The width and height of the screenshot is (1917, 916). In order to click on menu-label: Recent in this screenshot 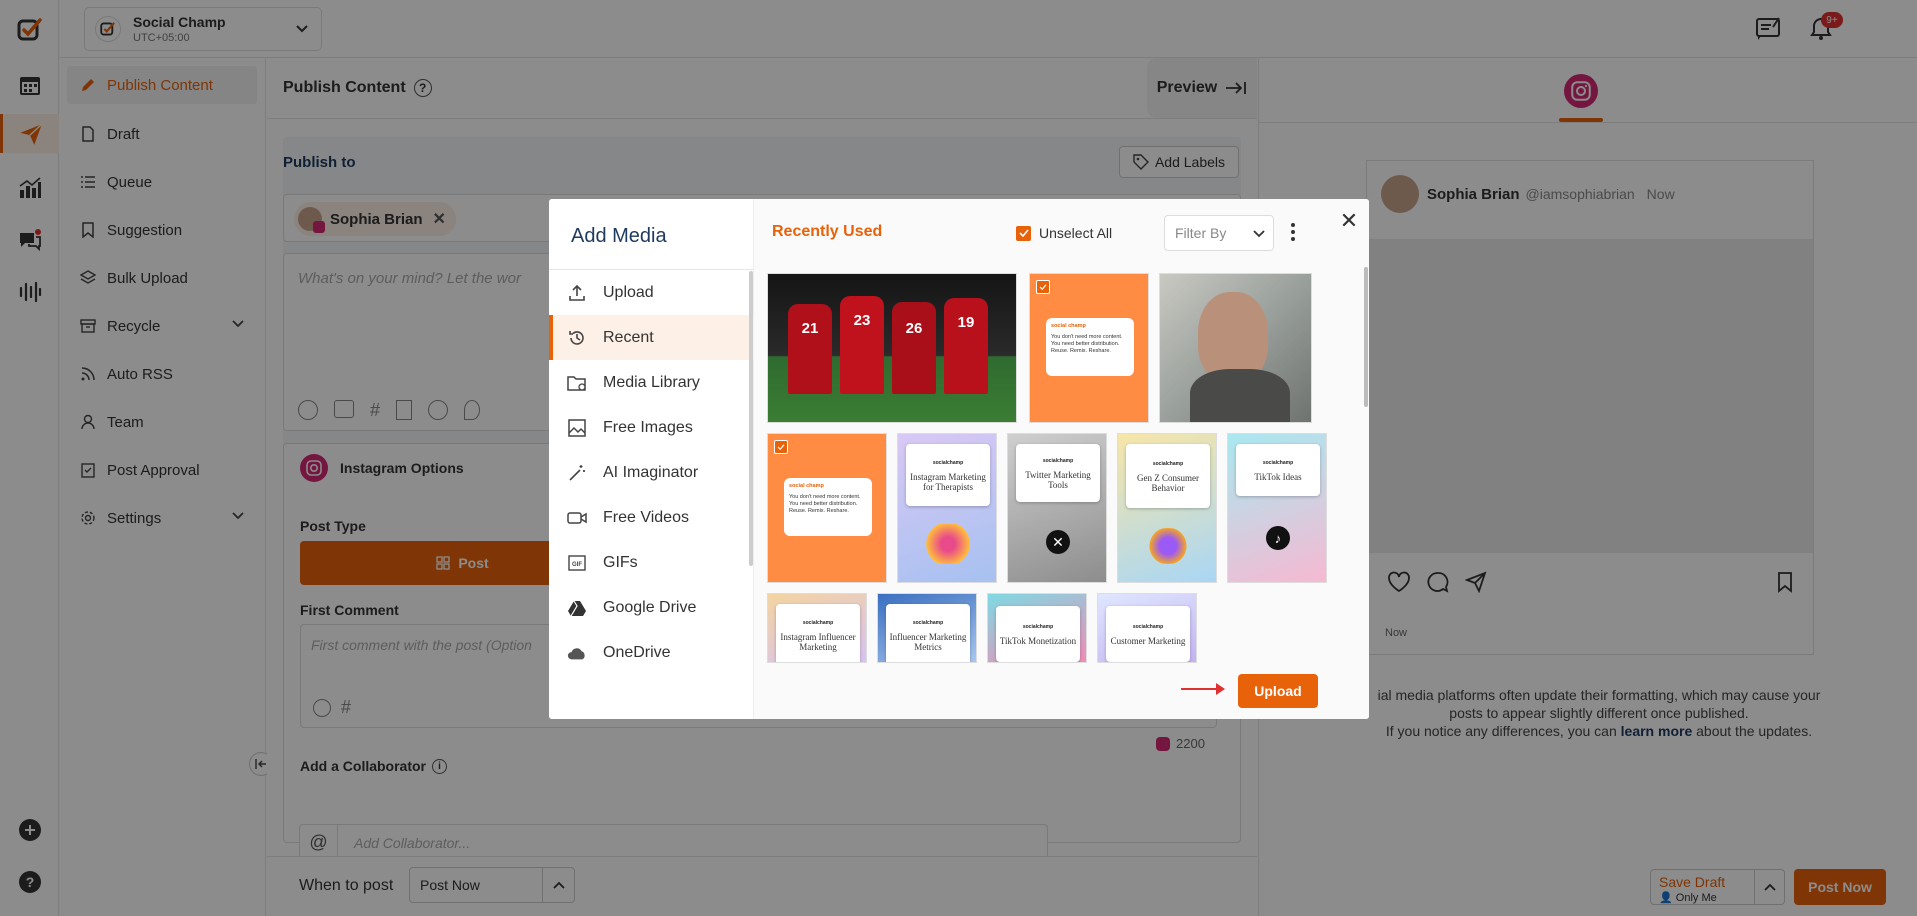, I will do `click(628, 337)`.